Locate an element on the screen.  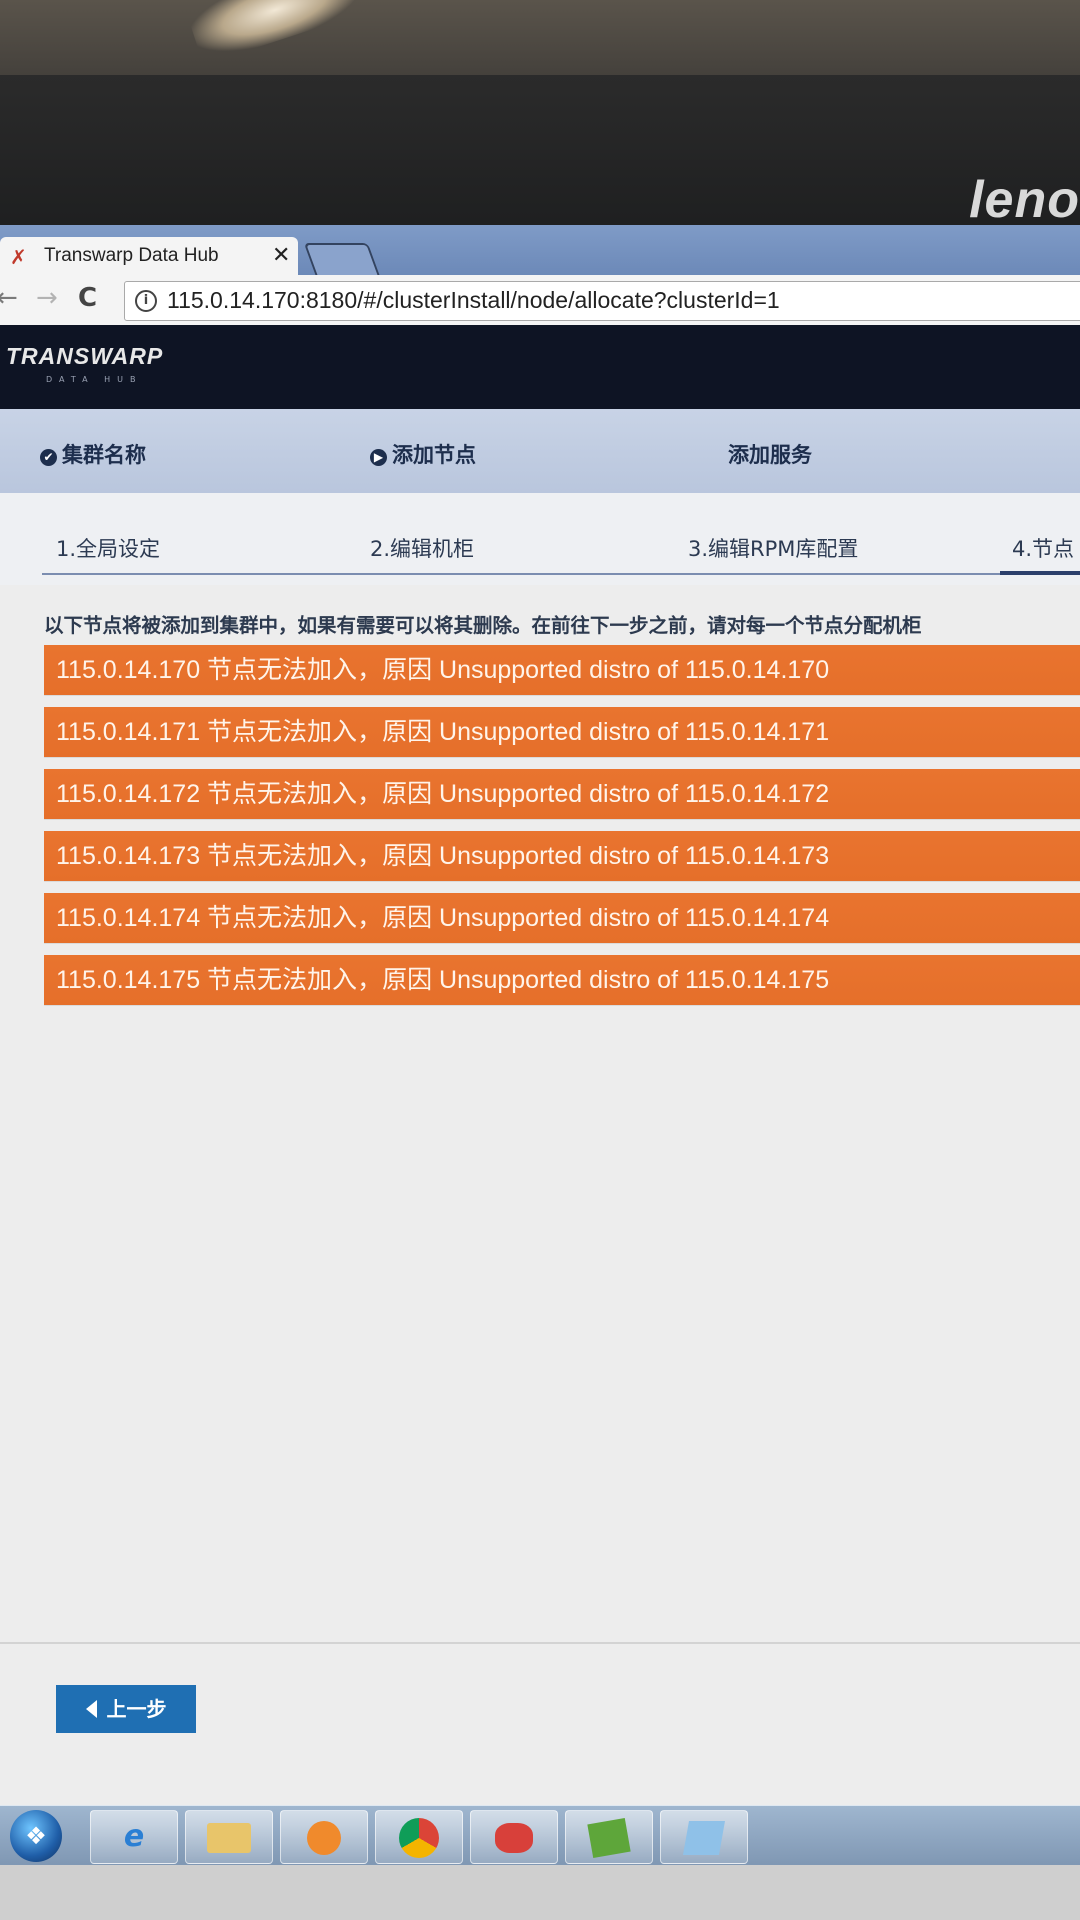
check-circle-icon: ✔ is located at coordinates (48, 457).